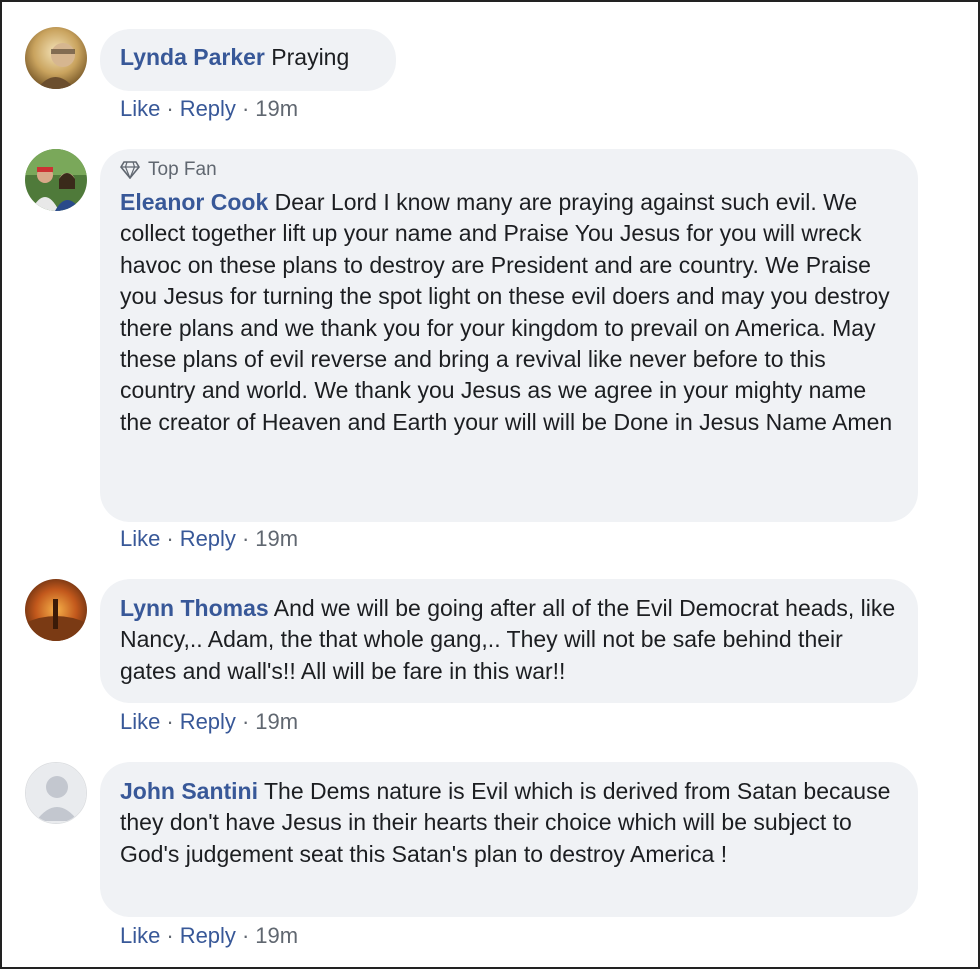 This screenshot has width=980, height=969. I want to click on default-avatar-icon, so click(56, 793).